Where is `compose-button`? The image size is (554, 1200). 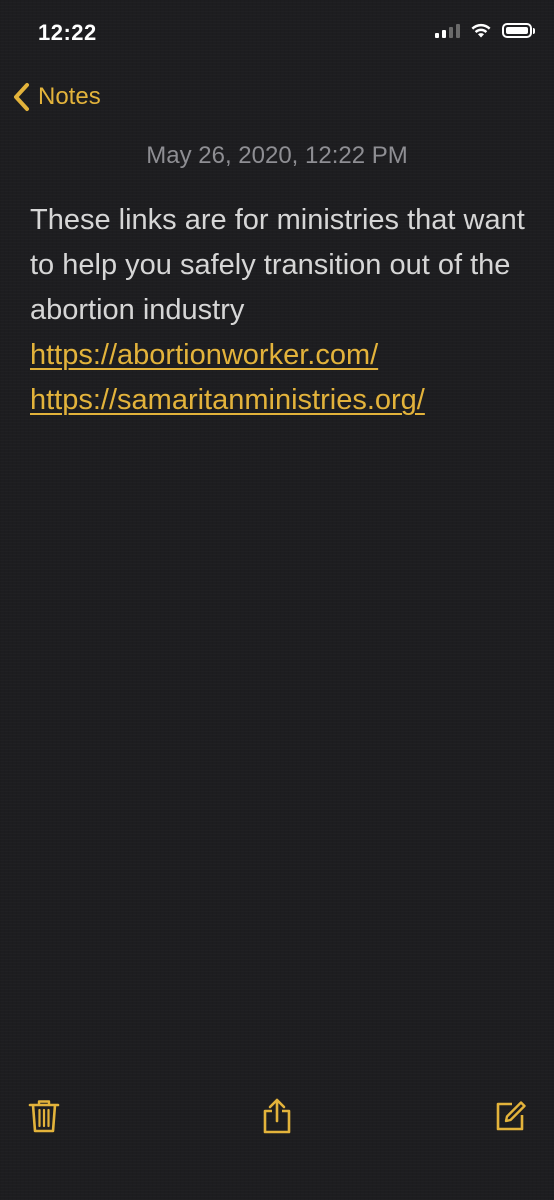 compose-button is located at coordinates (510, 1116).